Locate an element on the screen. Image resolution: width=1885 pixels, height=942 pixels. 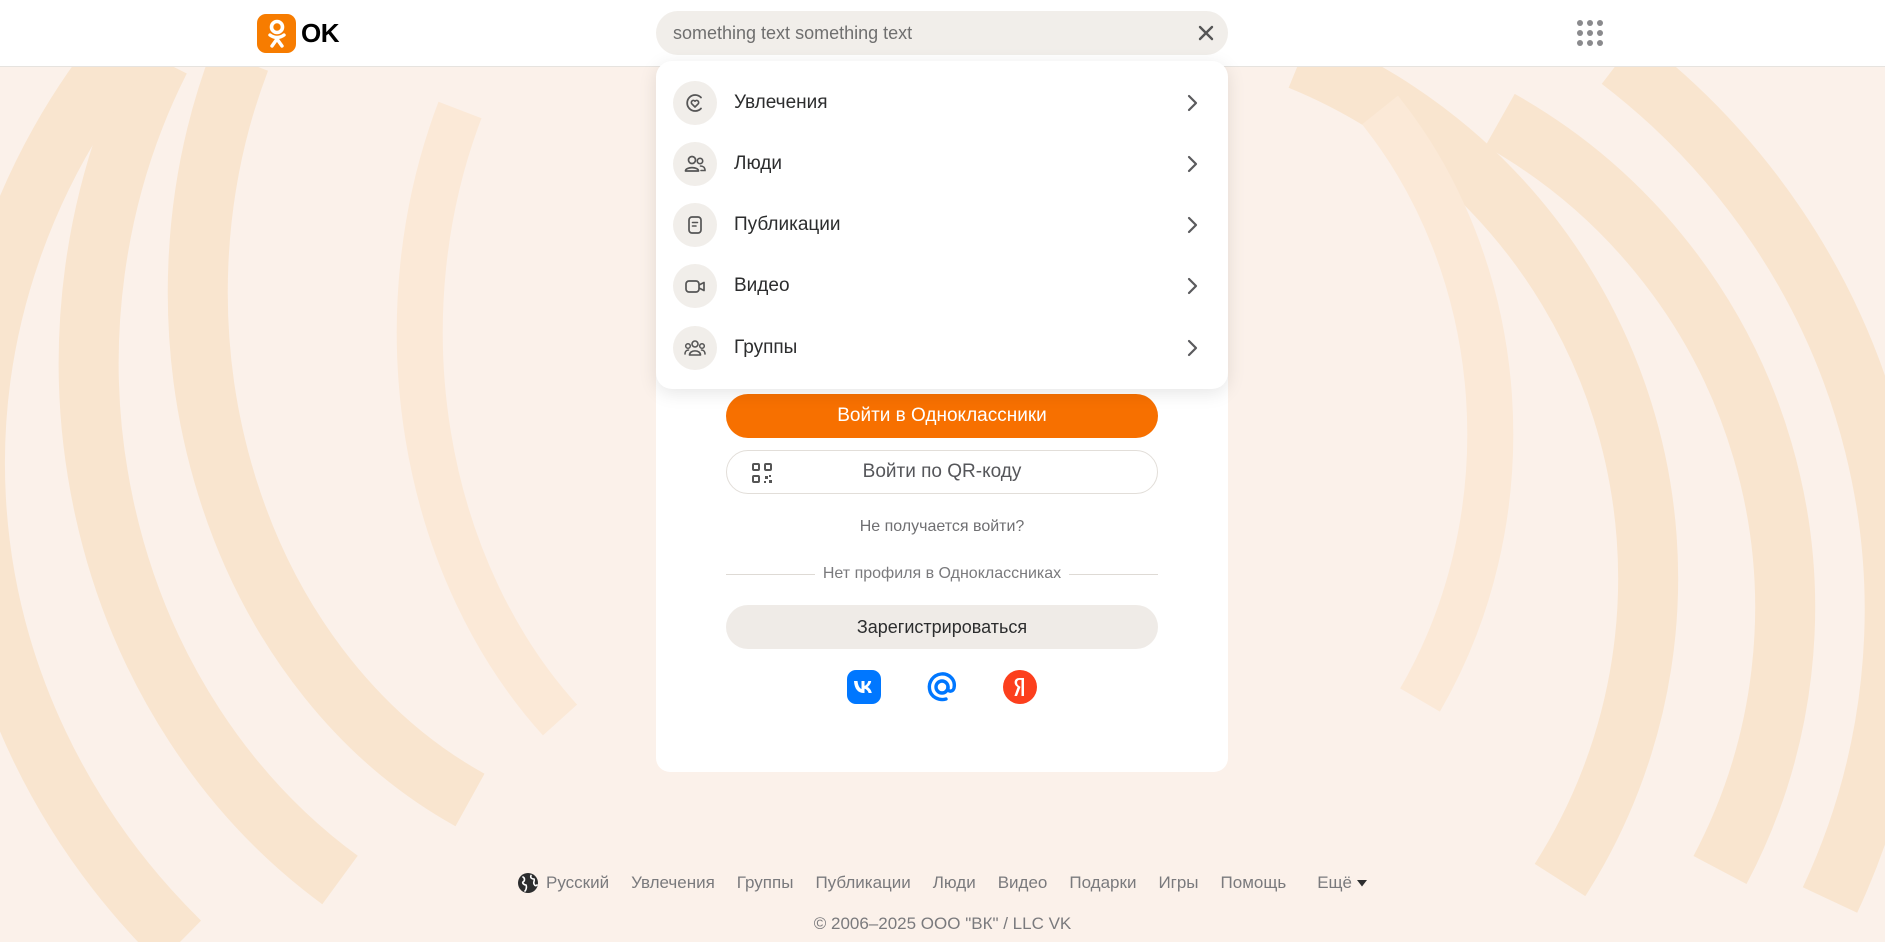
clear-search-button is located at coordinates (1206, 33).